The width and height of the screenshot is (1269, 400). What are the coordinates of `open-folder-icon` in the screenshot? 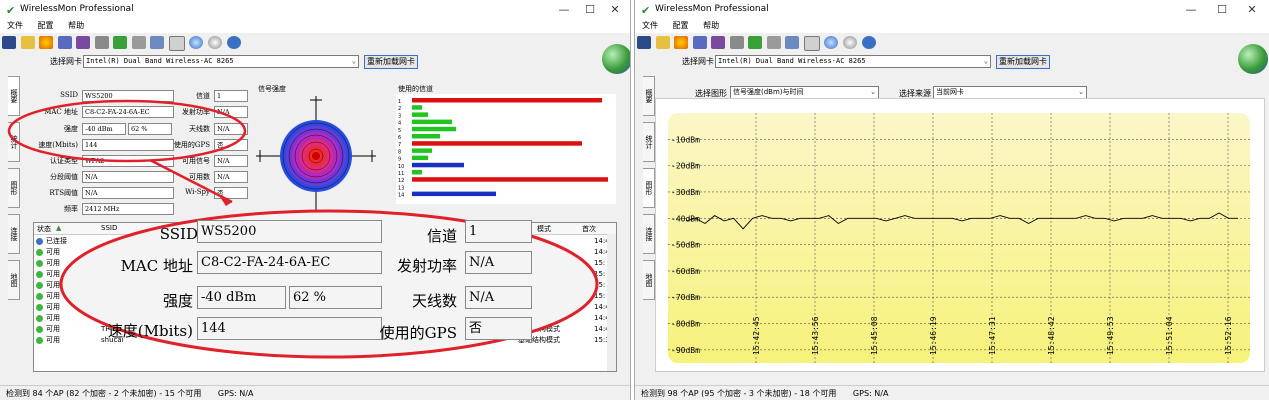 It's located at (662, 42).